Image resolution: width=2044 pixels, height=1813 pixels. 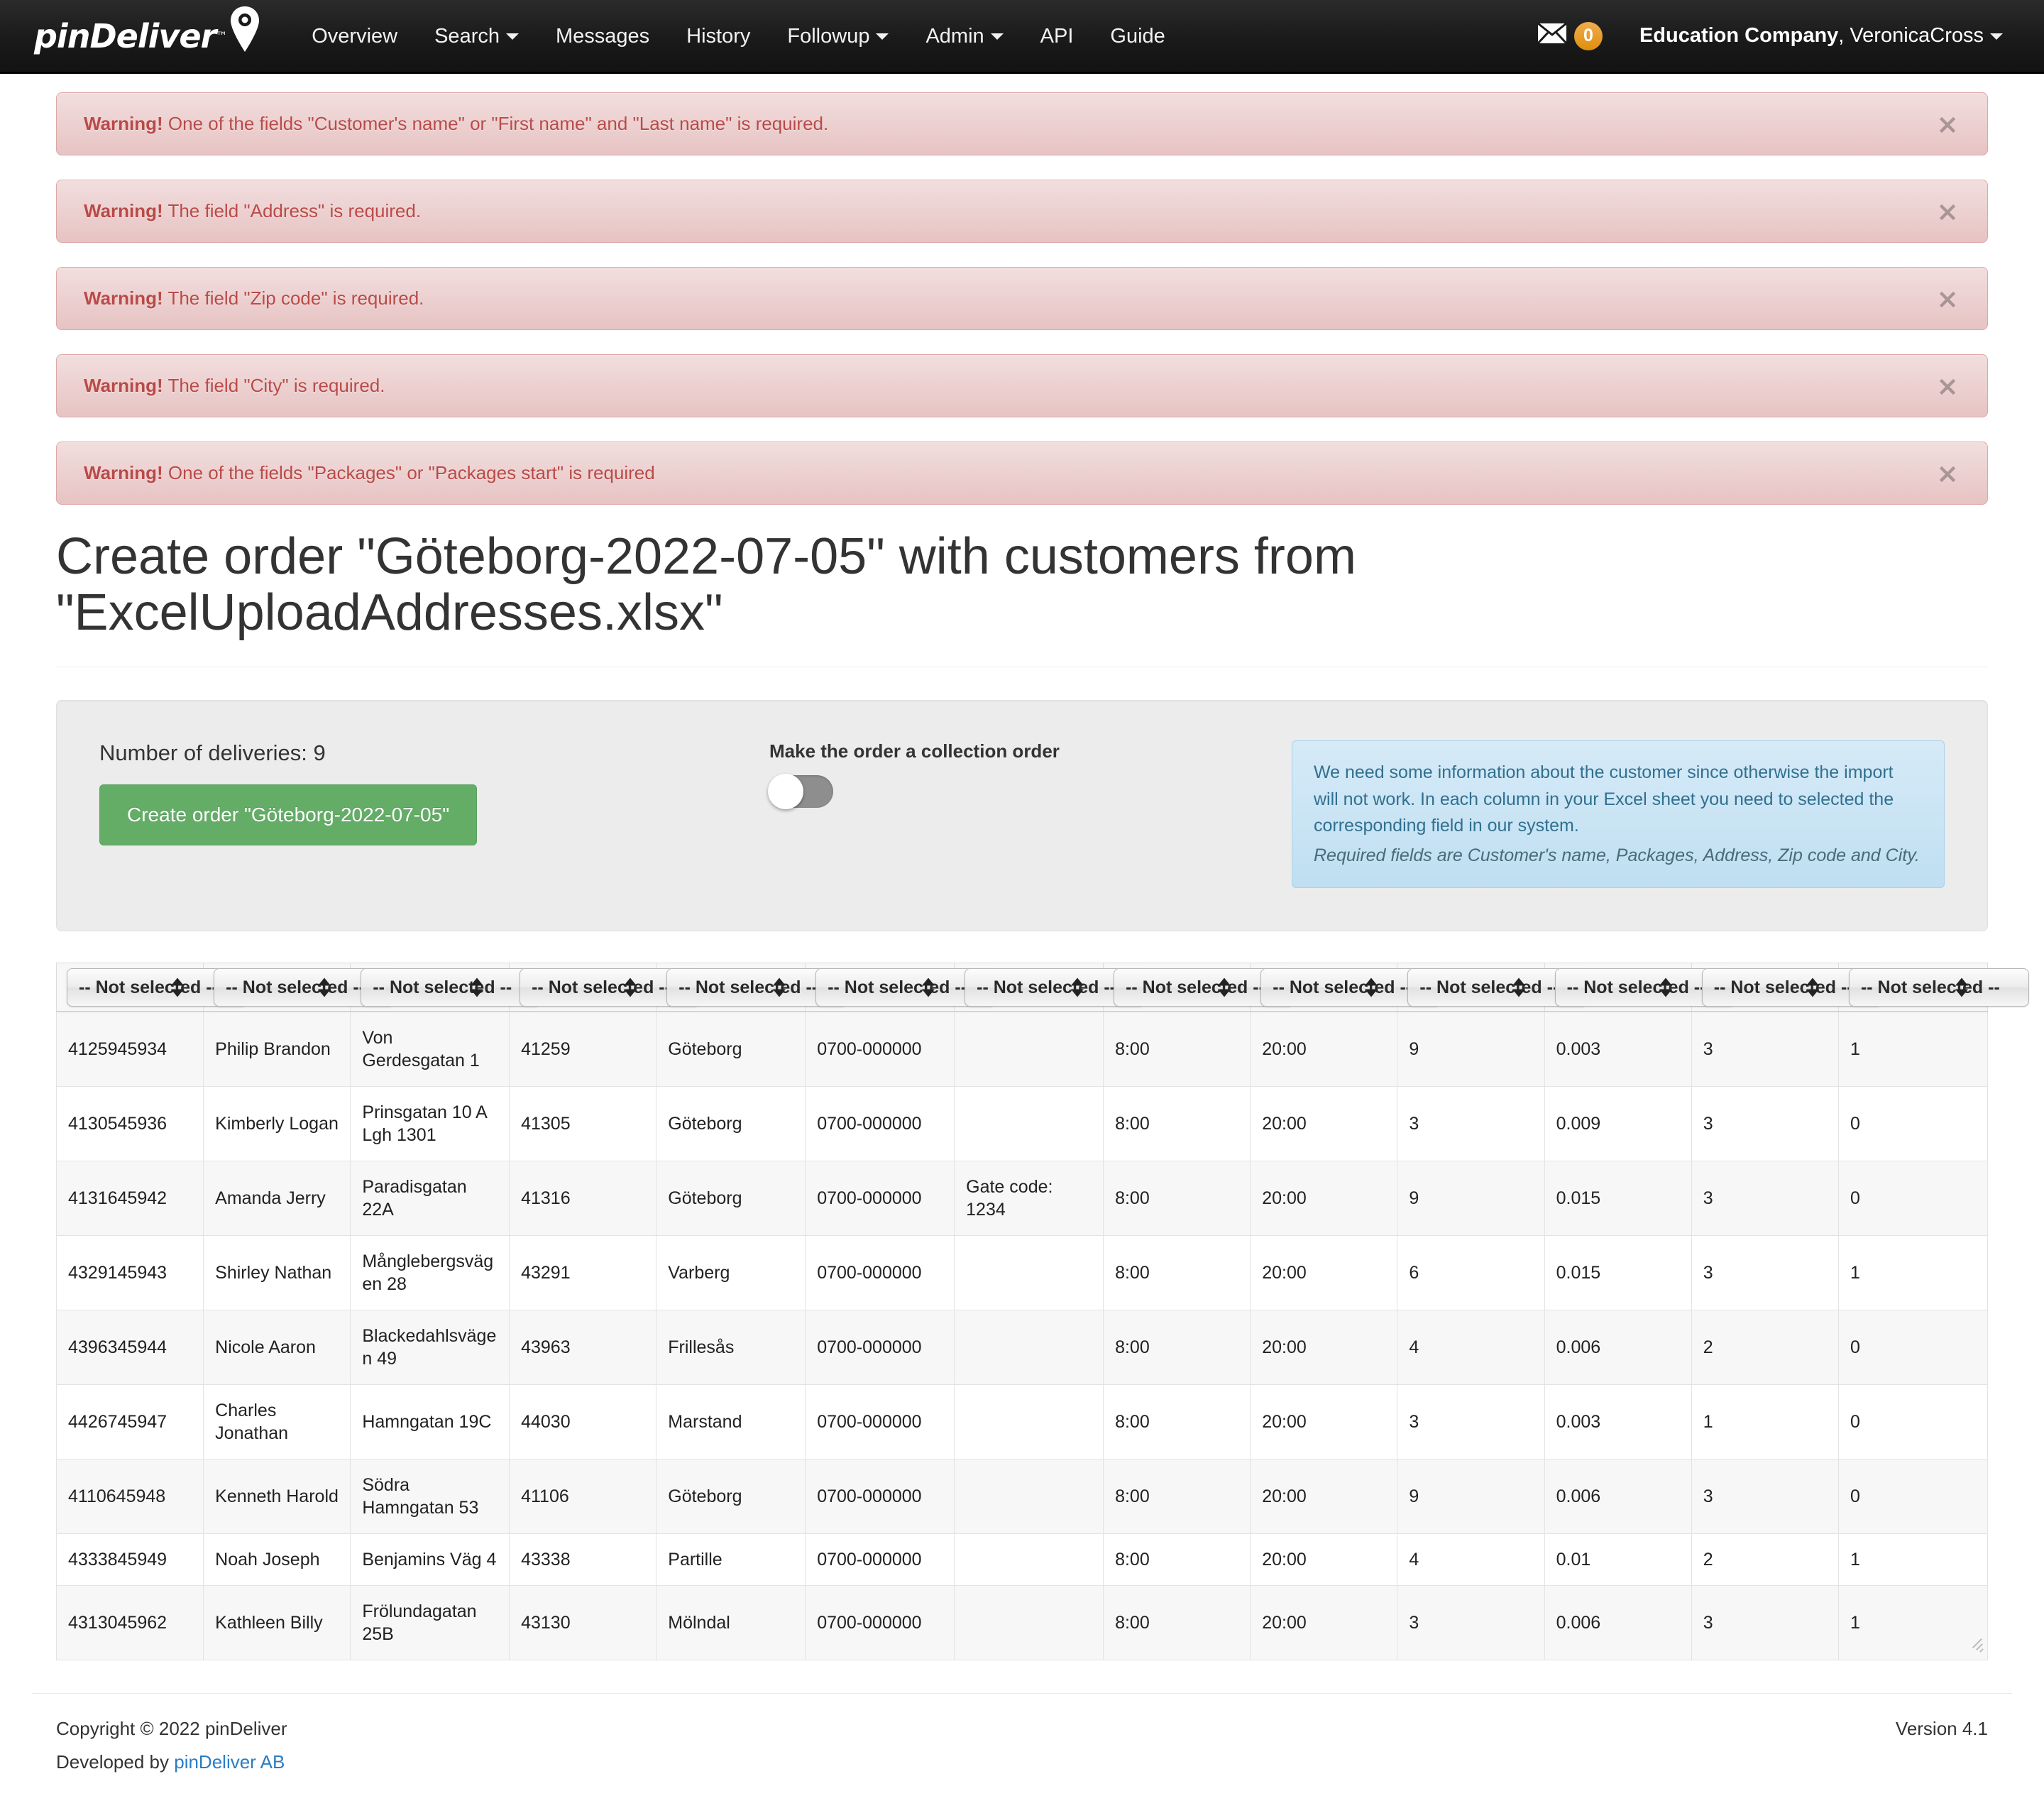 I want to click on envelope-icon, so click(x=1552, y=36).